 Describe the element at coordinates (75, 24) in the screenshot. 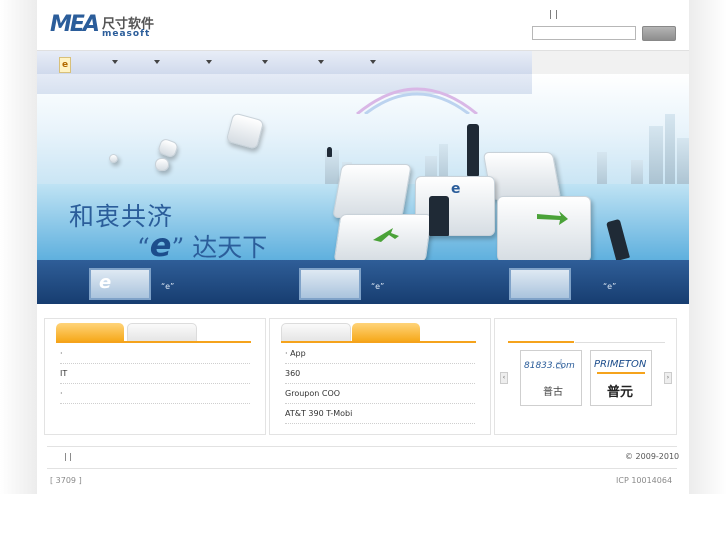

I see `logo-mark: MEA` at that location.